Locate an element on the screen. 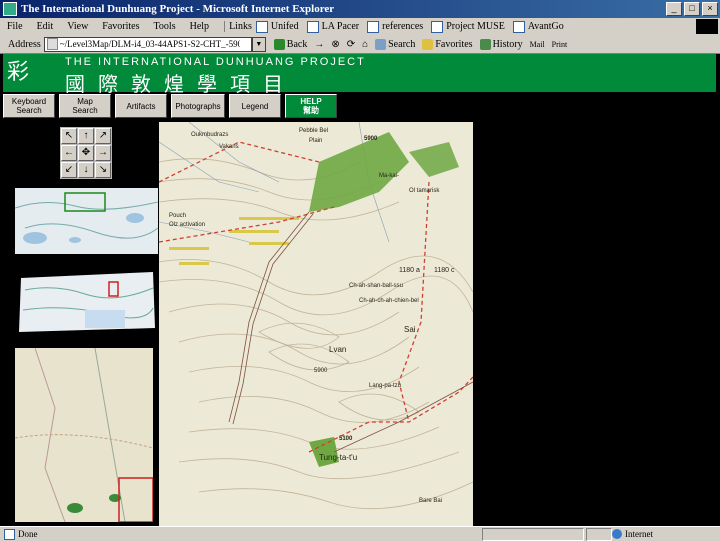 The width and height of the screenshot is (720, 541). legend-button: Legend is located at coordinates (255, 106).